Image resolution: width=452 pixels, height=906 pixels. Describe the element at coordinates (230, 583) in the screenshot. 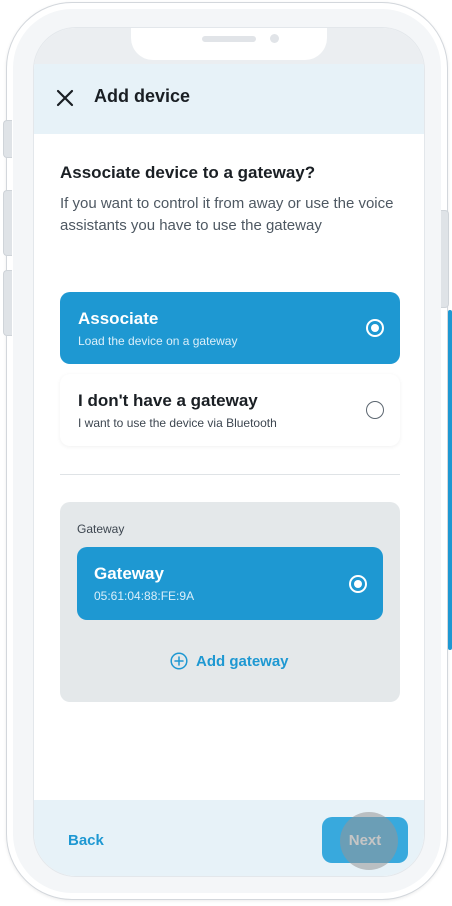

I see `gateway-item: Gateway 05:61:04:88:FE:9A` at that location.